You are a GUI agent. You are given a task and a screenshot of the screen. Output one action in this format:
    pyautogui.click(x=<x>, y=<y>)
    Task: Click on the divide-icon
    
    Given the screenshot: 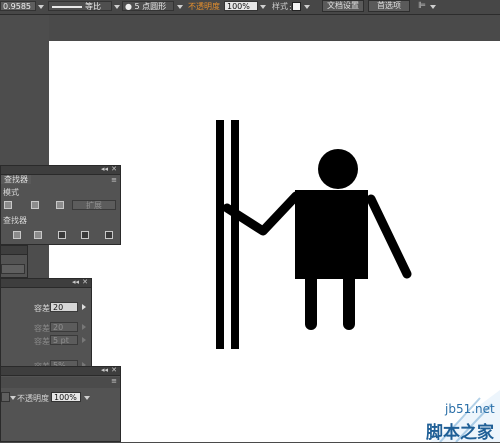 What is the action you would take?
    pyautogui.click(x=17, y=235)
    